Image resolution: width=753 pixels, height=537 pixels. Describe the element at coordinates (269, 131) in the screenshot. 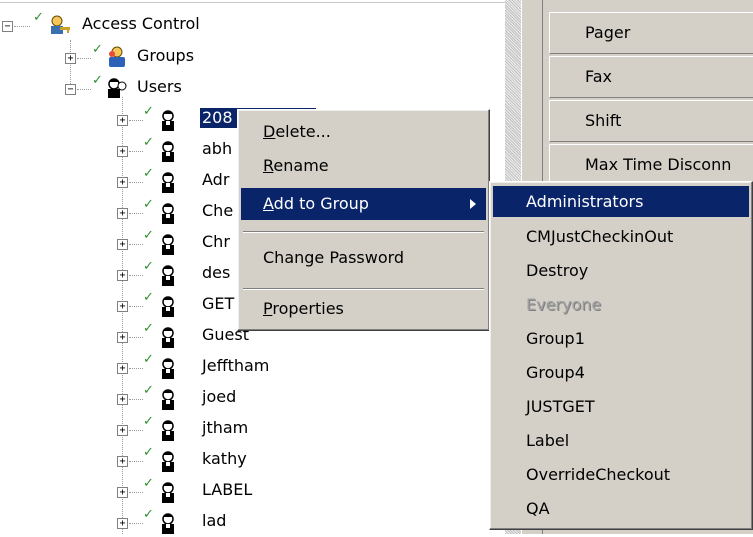

I see `delete-mnemonic: D` at that location.